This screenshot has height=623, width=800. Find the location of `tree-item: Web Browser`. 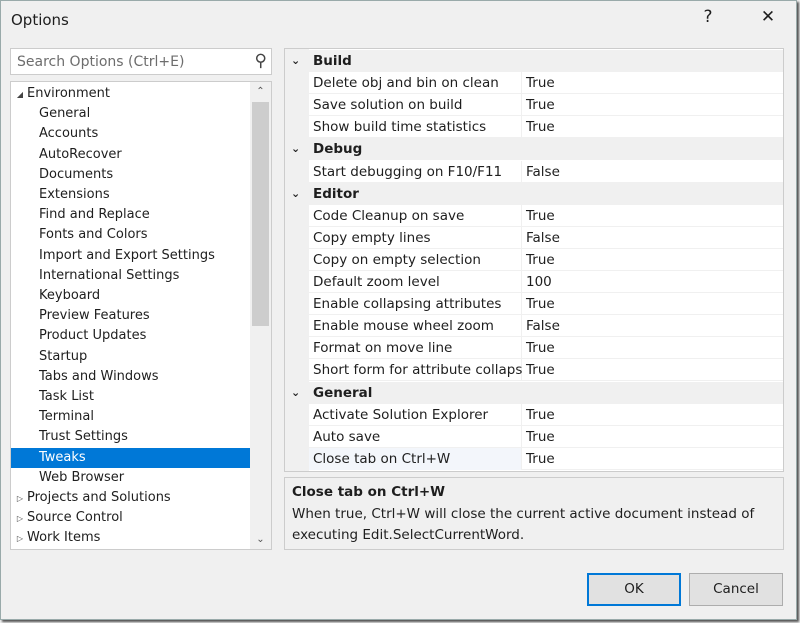

tree-item: Web Browser is located at coordinates (130, 478).